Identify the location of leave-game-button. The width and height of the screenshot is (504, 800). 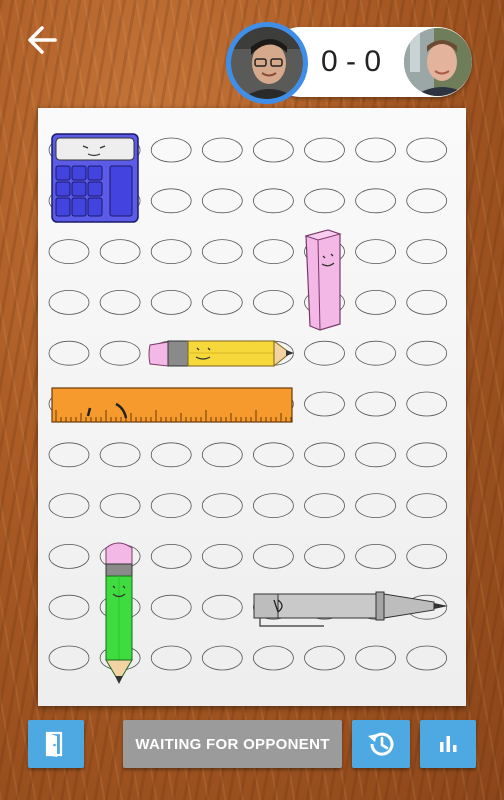
(56, 744).